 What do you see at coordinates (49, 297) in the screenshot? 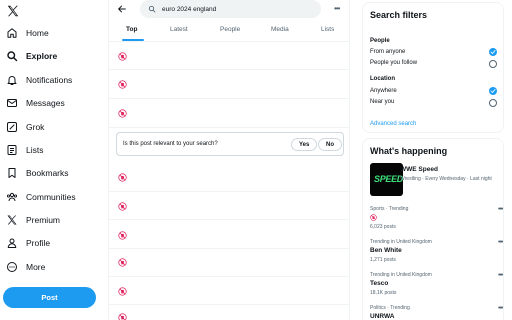
I see `post-button: Post` at bounding box center [49, 297].